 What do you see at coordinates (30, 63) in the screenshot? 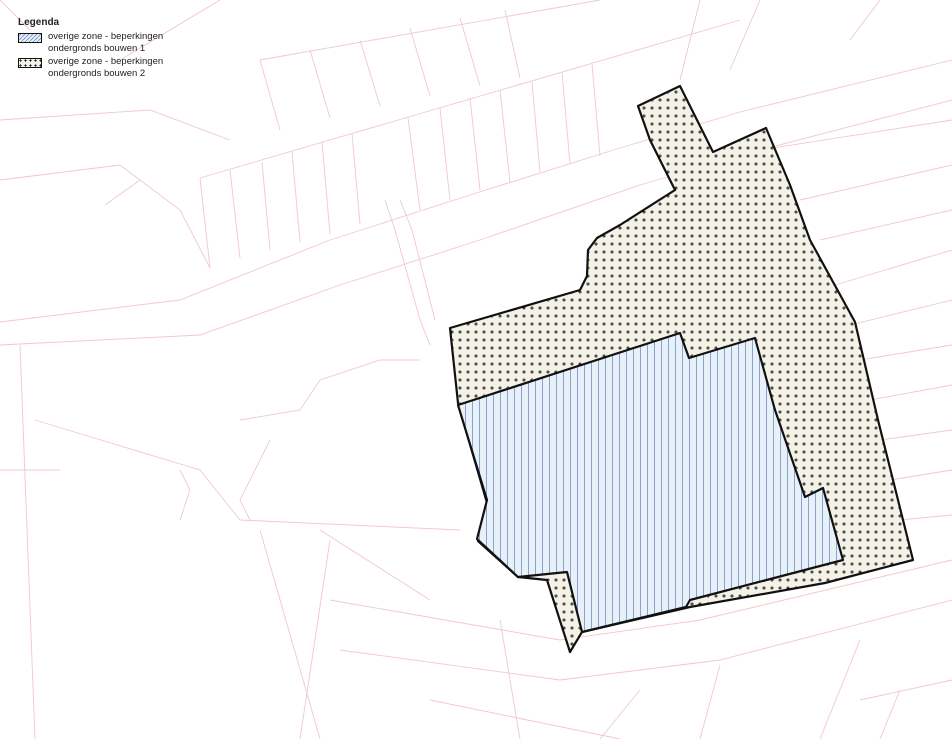
I see `cross-dot-swatch-icon` at bounding box center [30, 63].